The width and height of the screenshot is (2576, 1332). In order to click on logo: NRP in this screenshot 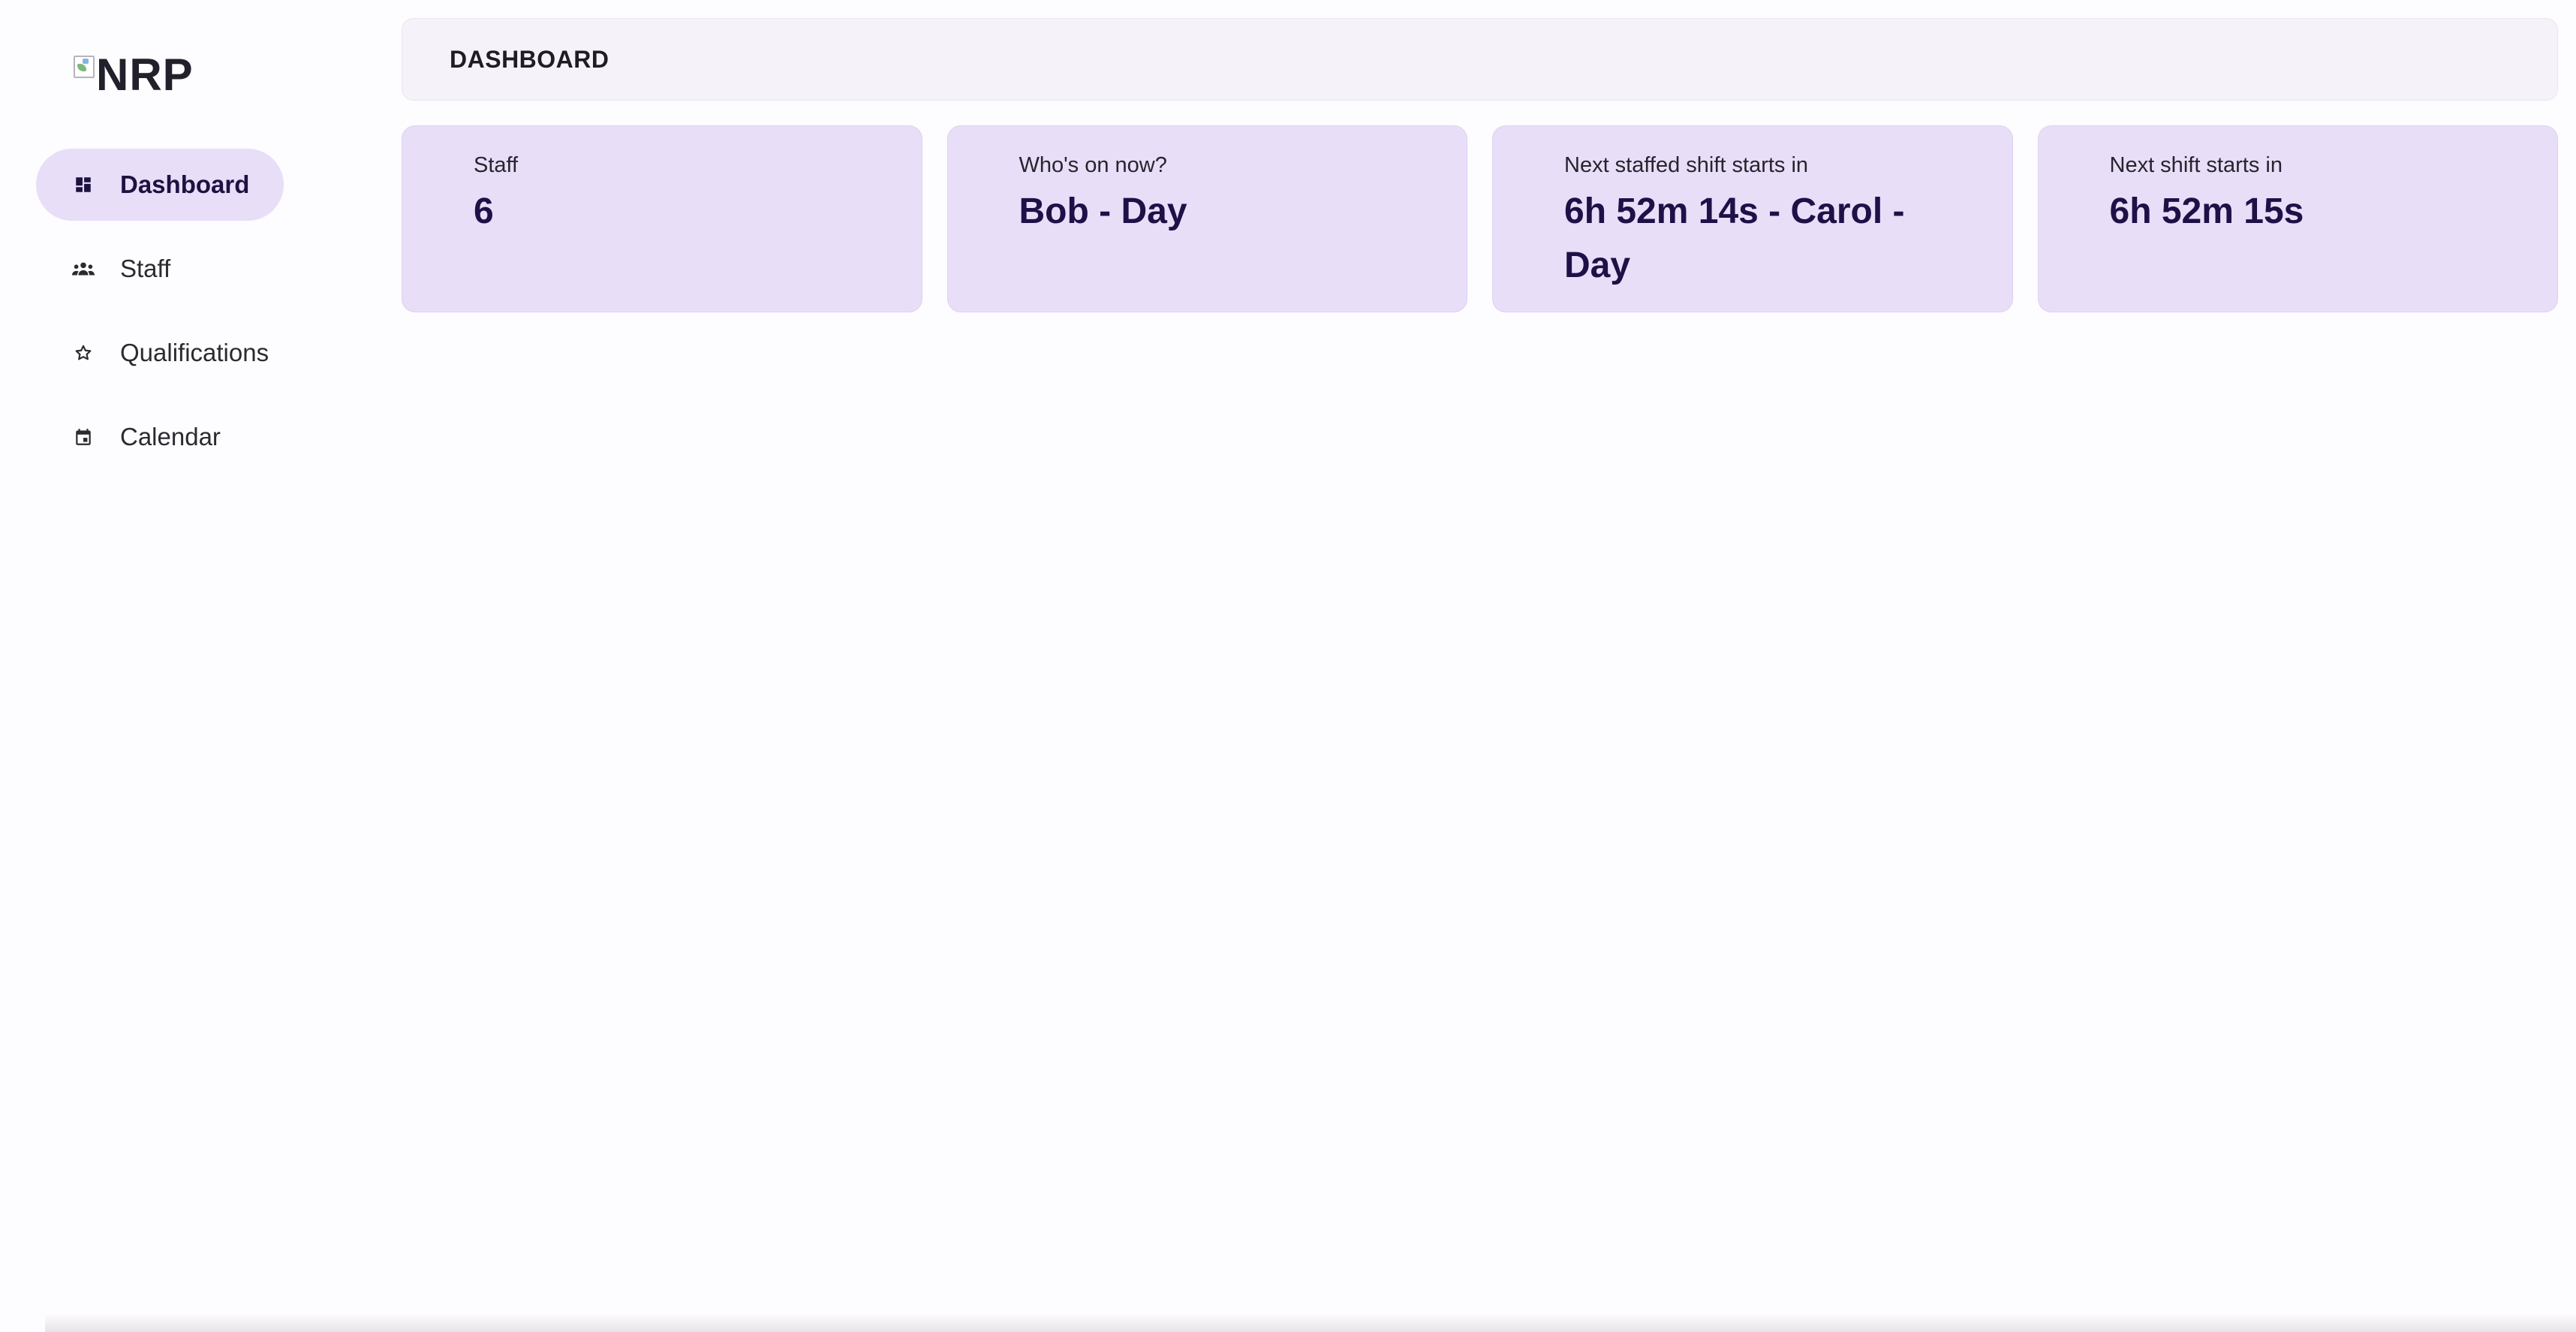, I will do `click(133, 74)`.